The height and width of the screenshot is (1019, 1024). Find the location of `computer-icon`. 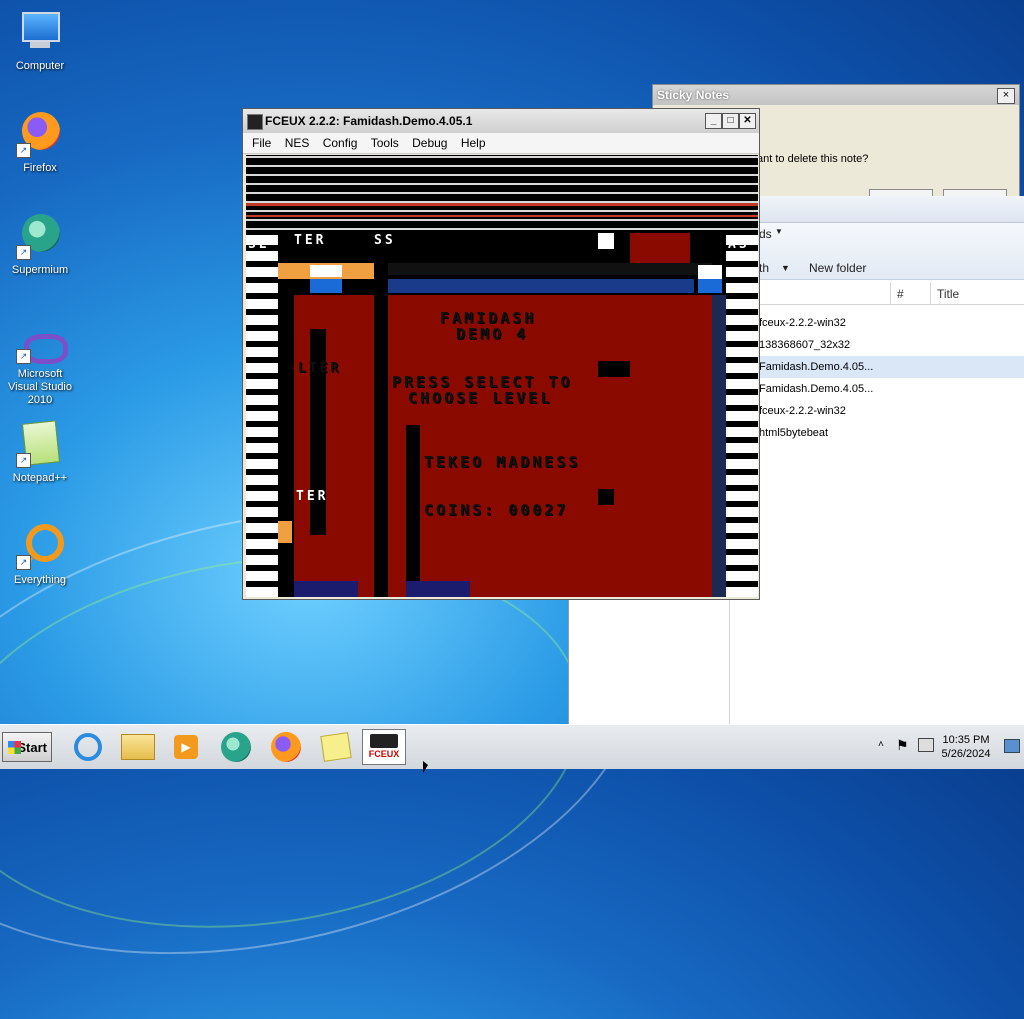

computer-icon is located at coordinates (40, 32).